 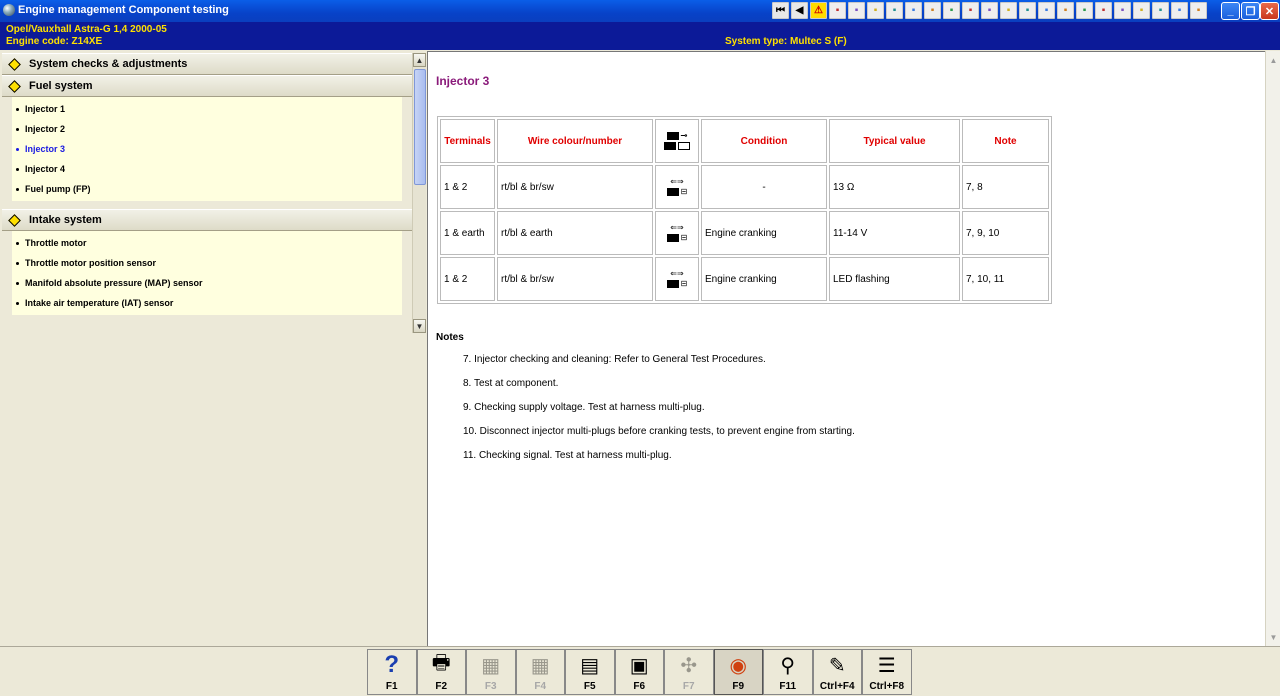 What do you see at coordinates (207, 243) in the screenshot?
I see `nav-item-throttle-motor: Throttle motor` at bounding box center [207, 243].